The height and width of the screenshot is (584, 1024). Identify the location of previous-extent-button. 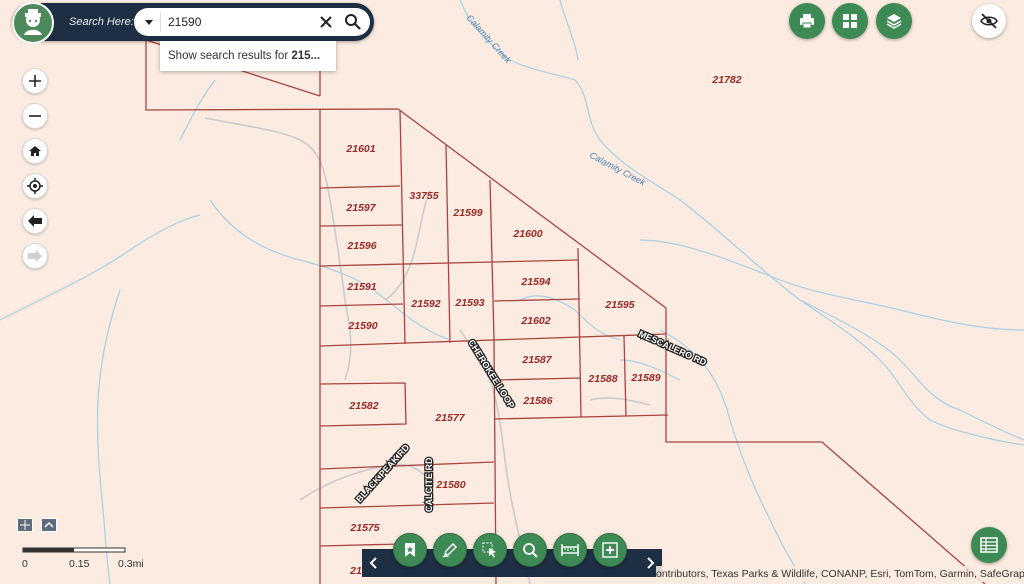
(35, 221).